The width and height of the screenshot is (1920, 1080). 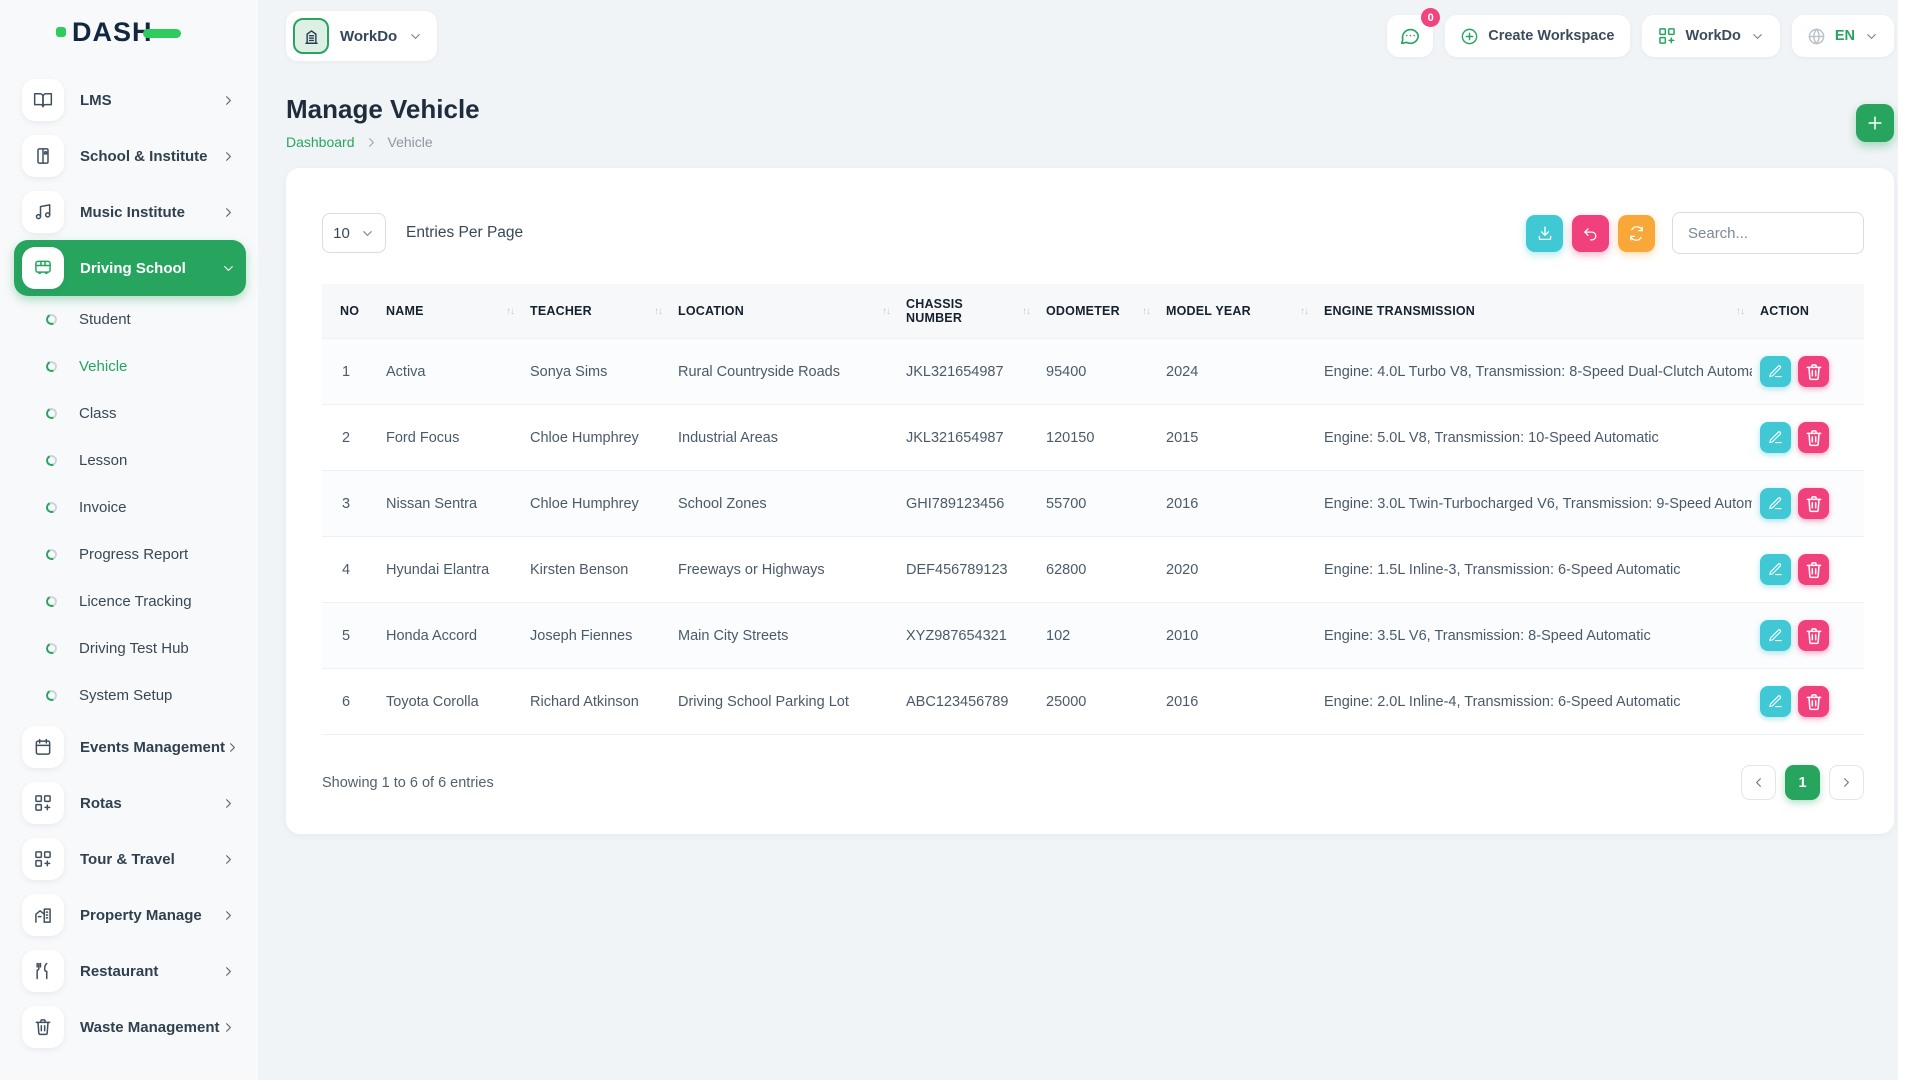 I want to click on sidebar-item-lesson: Lesson, so click(x=130, y=460).